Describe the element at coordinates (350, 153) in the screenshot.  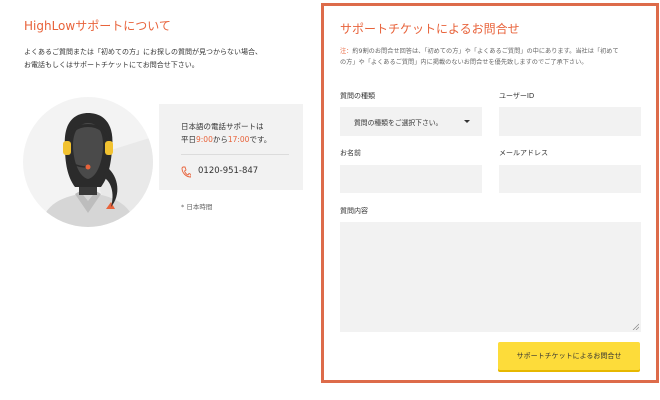
I see `name-label: お名前` at that location.